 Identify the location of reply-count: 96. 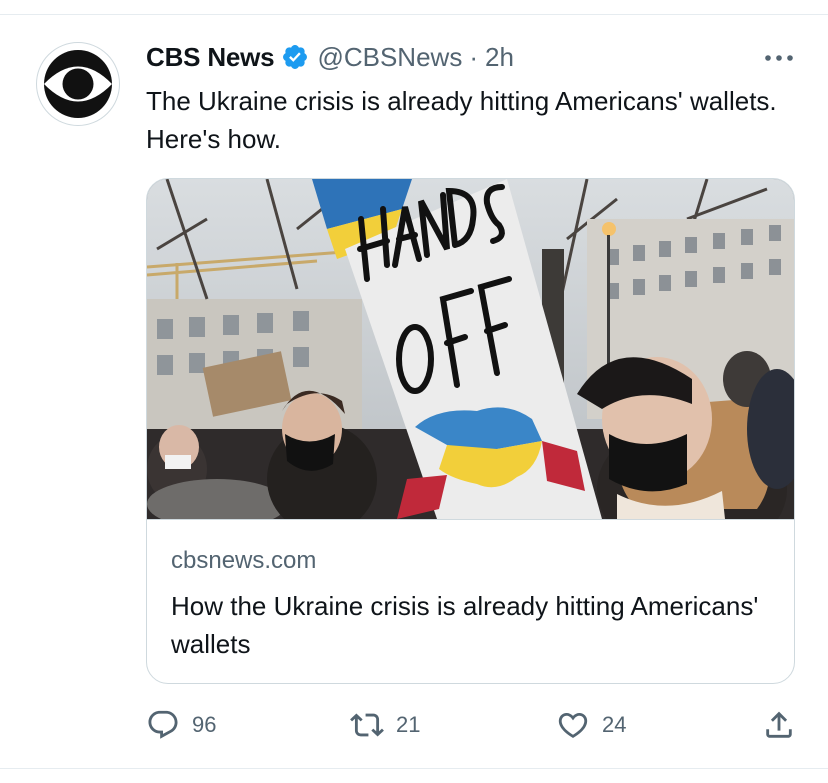
(204, 724).